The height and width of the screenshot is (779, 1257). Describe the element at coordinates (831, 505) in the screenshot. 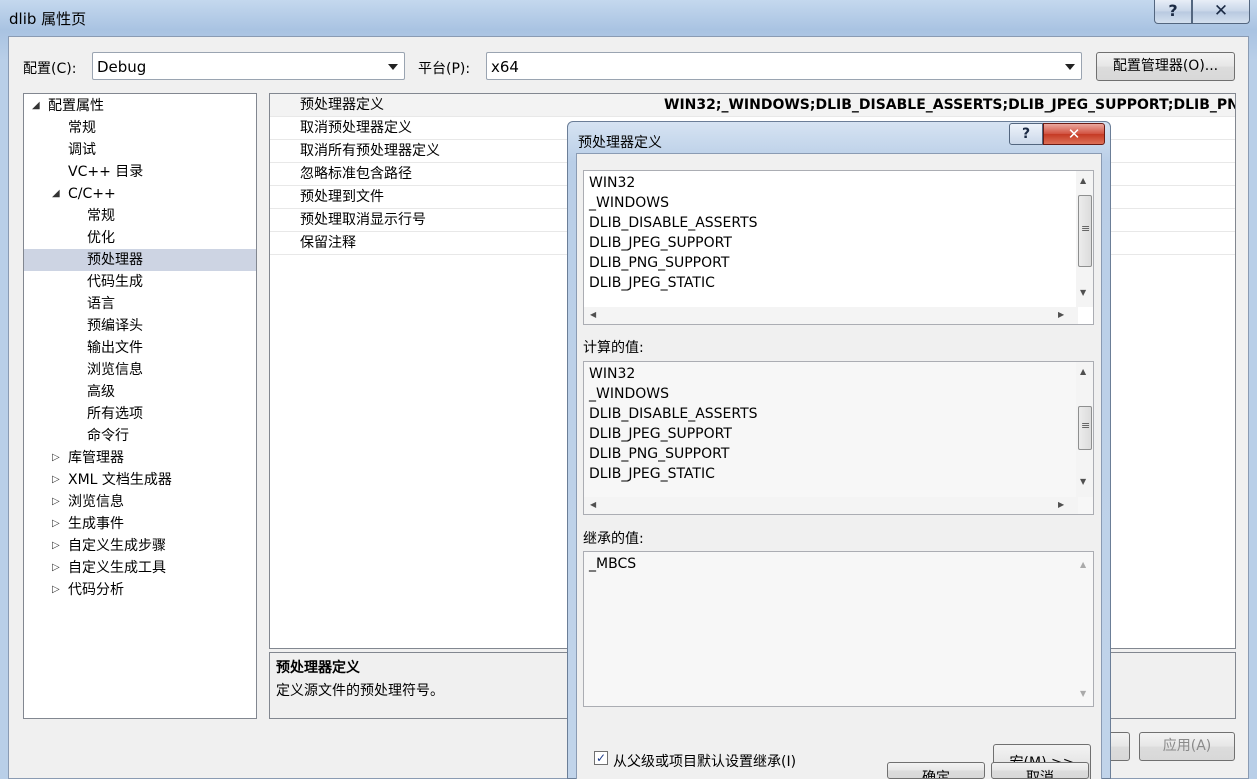

I see `evaluated-hscroll: ◀ ▶` at that location.